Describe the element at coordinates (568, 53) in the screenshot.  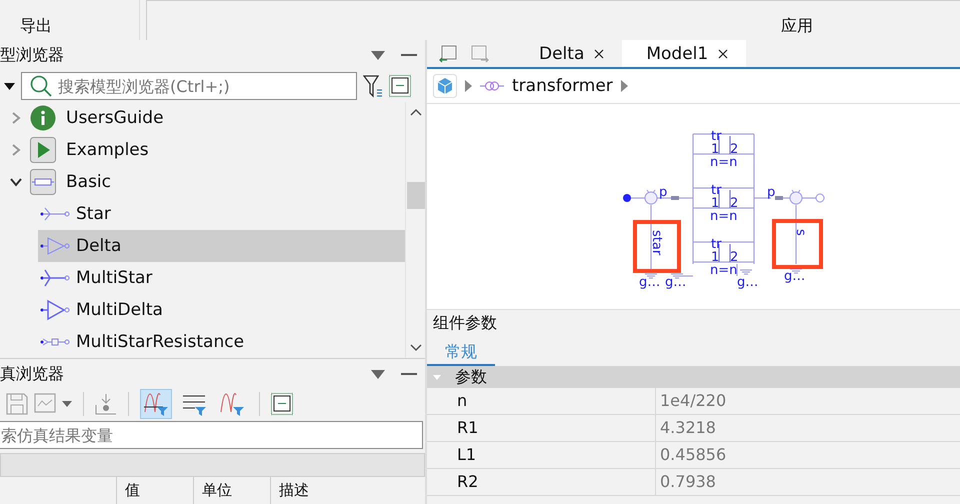
I see `editor-tab: Delta` at that location.